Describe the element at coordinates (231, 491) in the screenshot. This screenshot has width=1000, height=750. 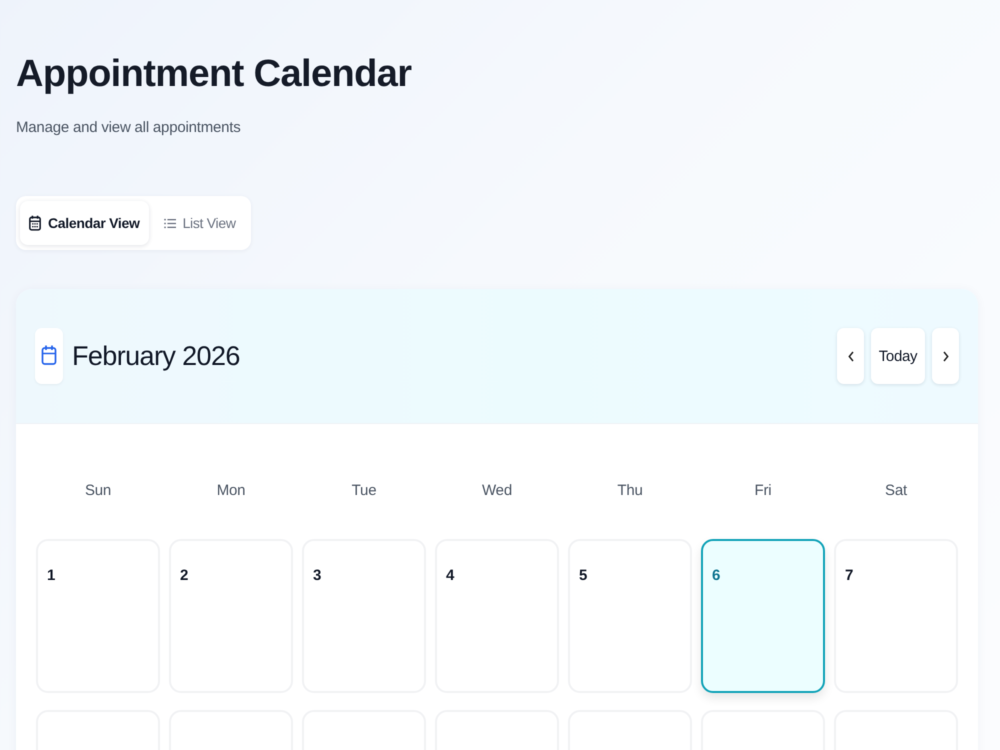
I see `weekday-label: Mon` at that location.